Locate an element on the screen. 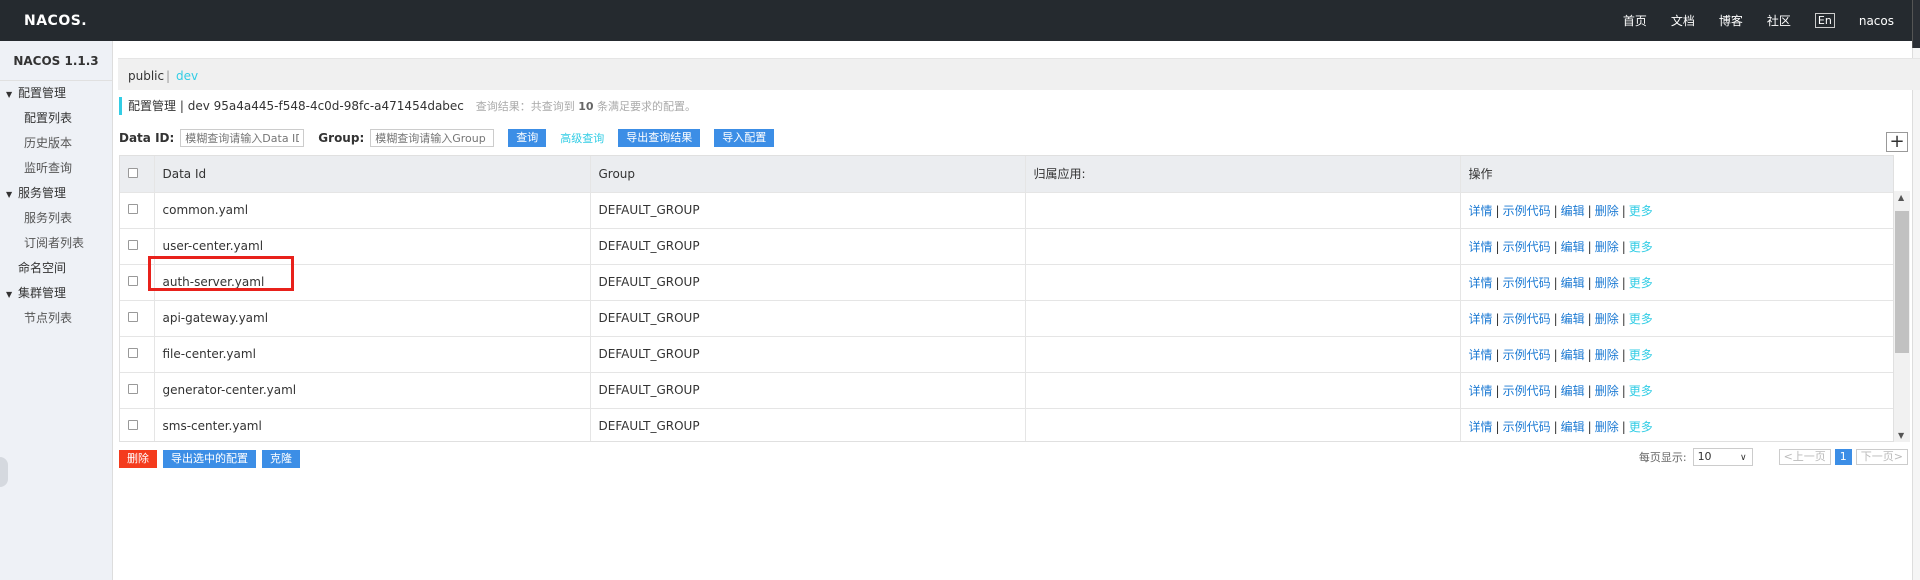 The height and width of the screenshot is (580, 1920). next-page-button: 下一页> is located at coordinates (1881, 457).